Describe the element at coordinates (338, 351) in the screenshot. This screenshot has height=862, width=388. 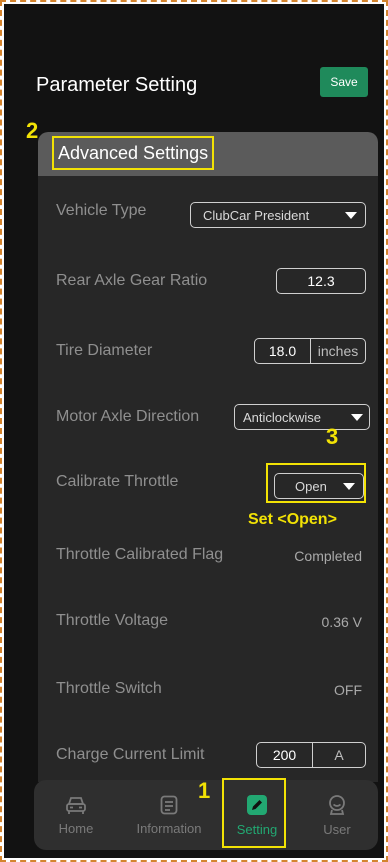
I see `tire-diameter-unit: inches` at that location.